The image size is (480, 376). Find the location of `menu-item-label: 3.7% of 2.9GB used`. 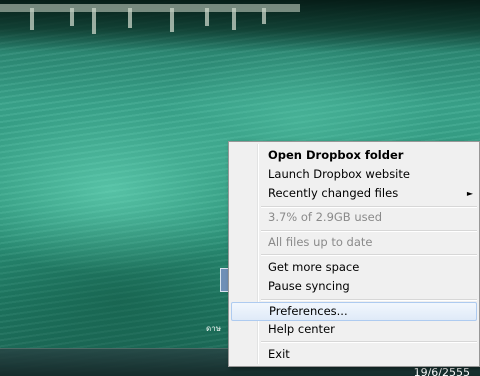

menu-item-label: 3.7% of 2.9GB used is located at coordinates (325, 217).